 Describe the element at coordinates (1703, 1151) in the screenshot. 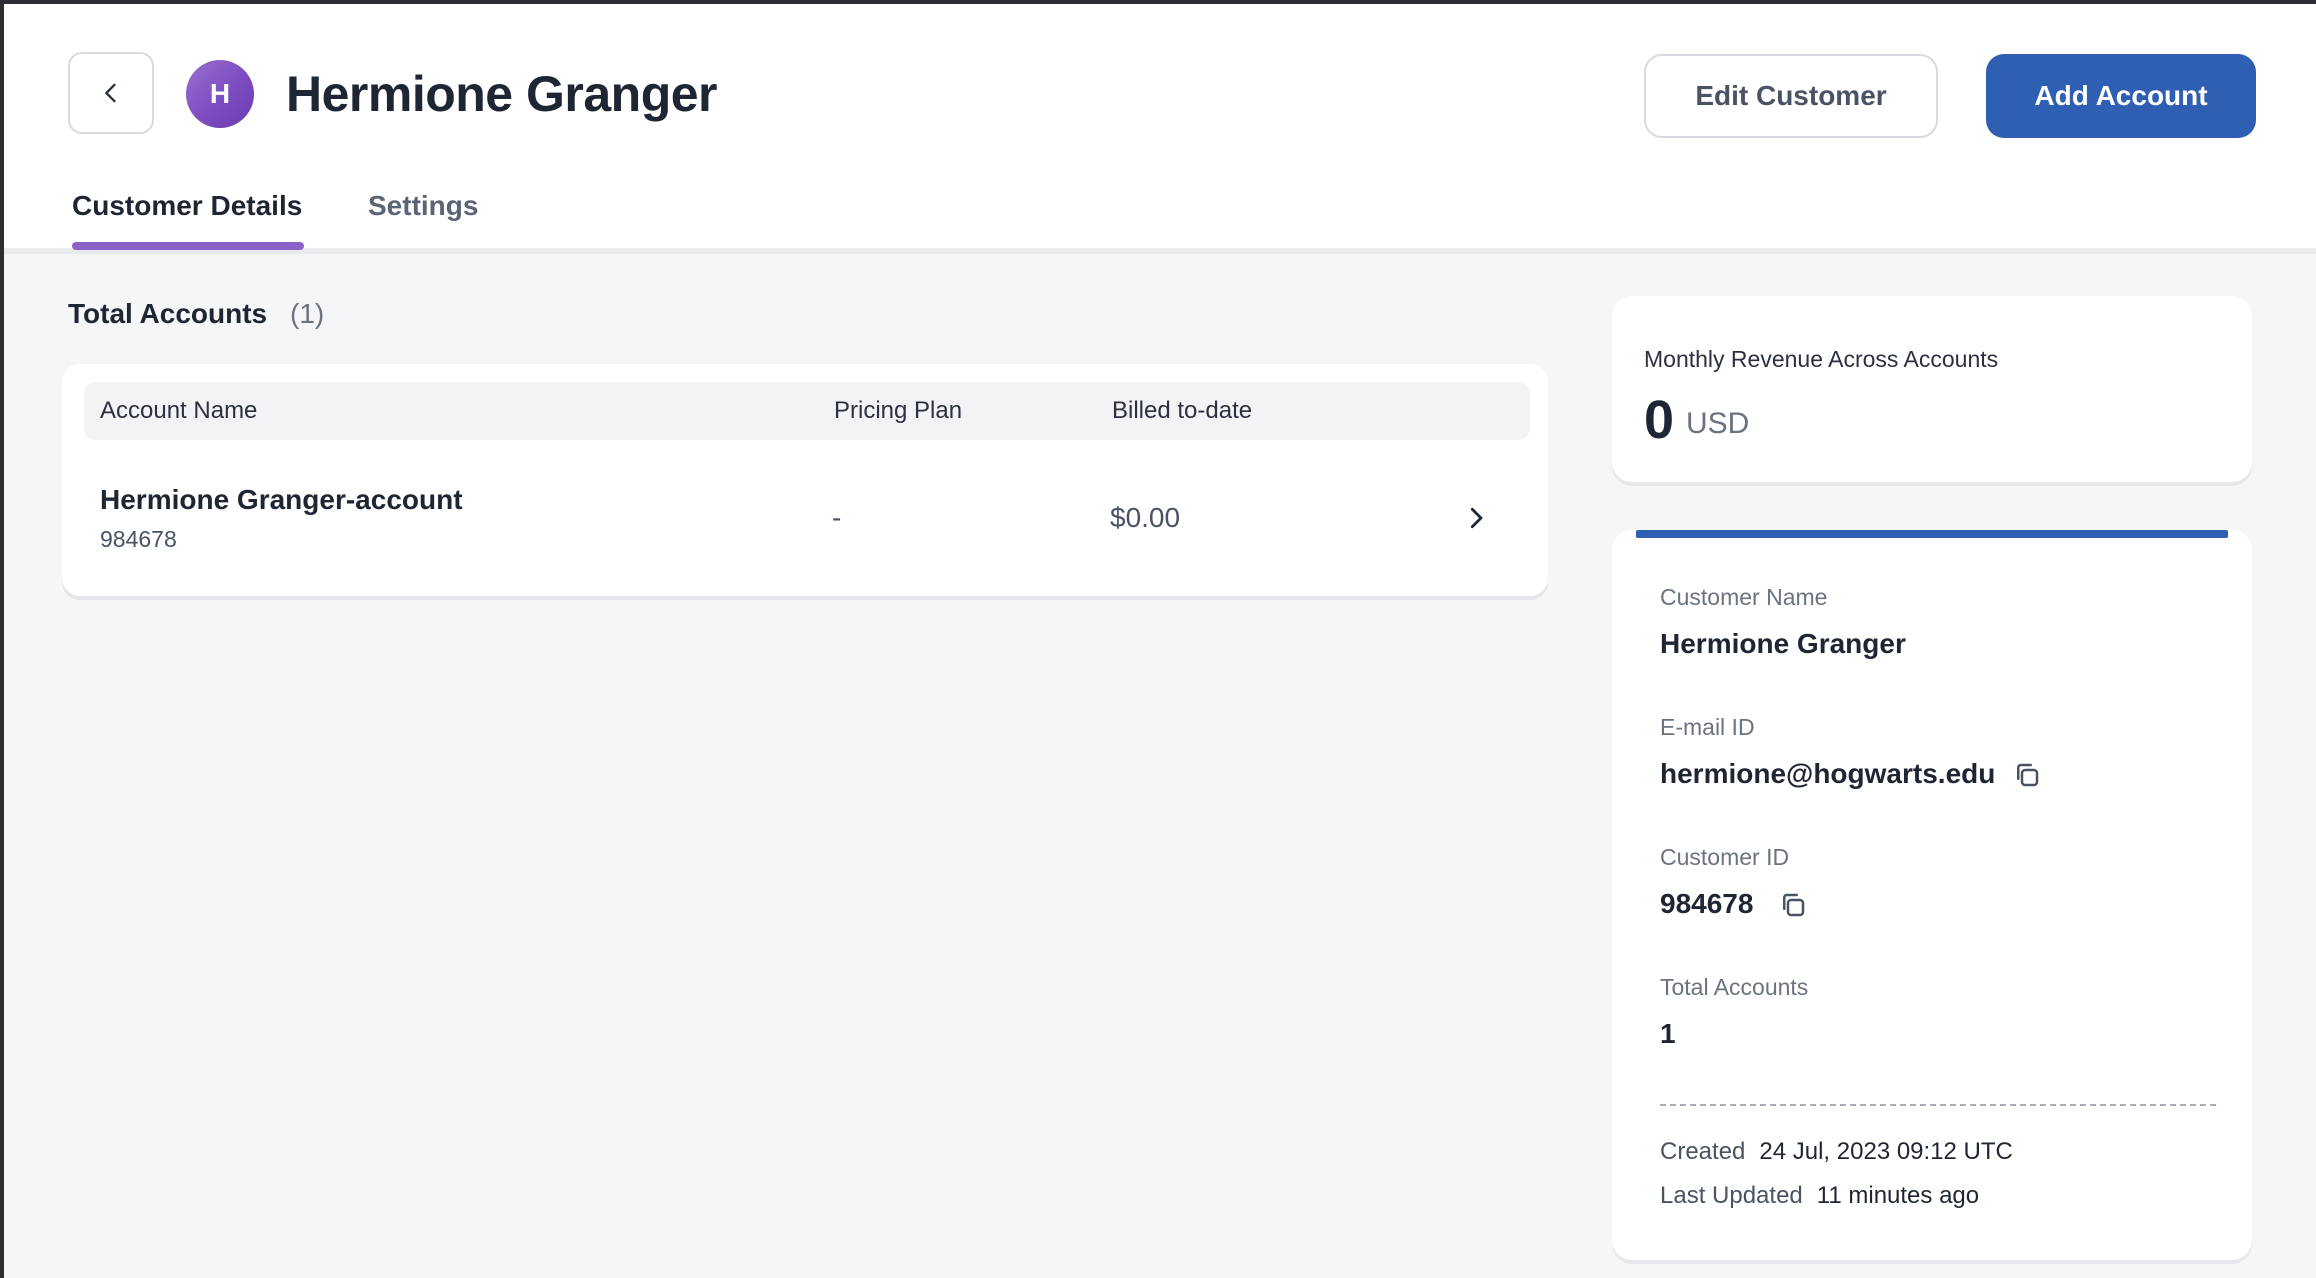

I see `created-label: Created` at that location.